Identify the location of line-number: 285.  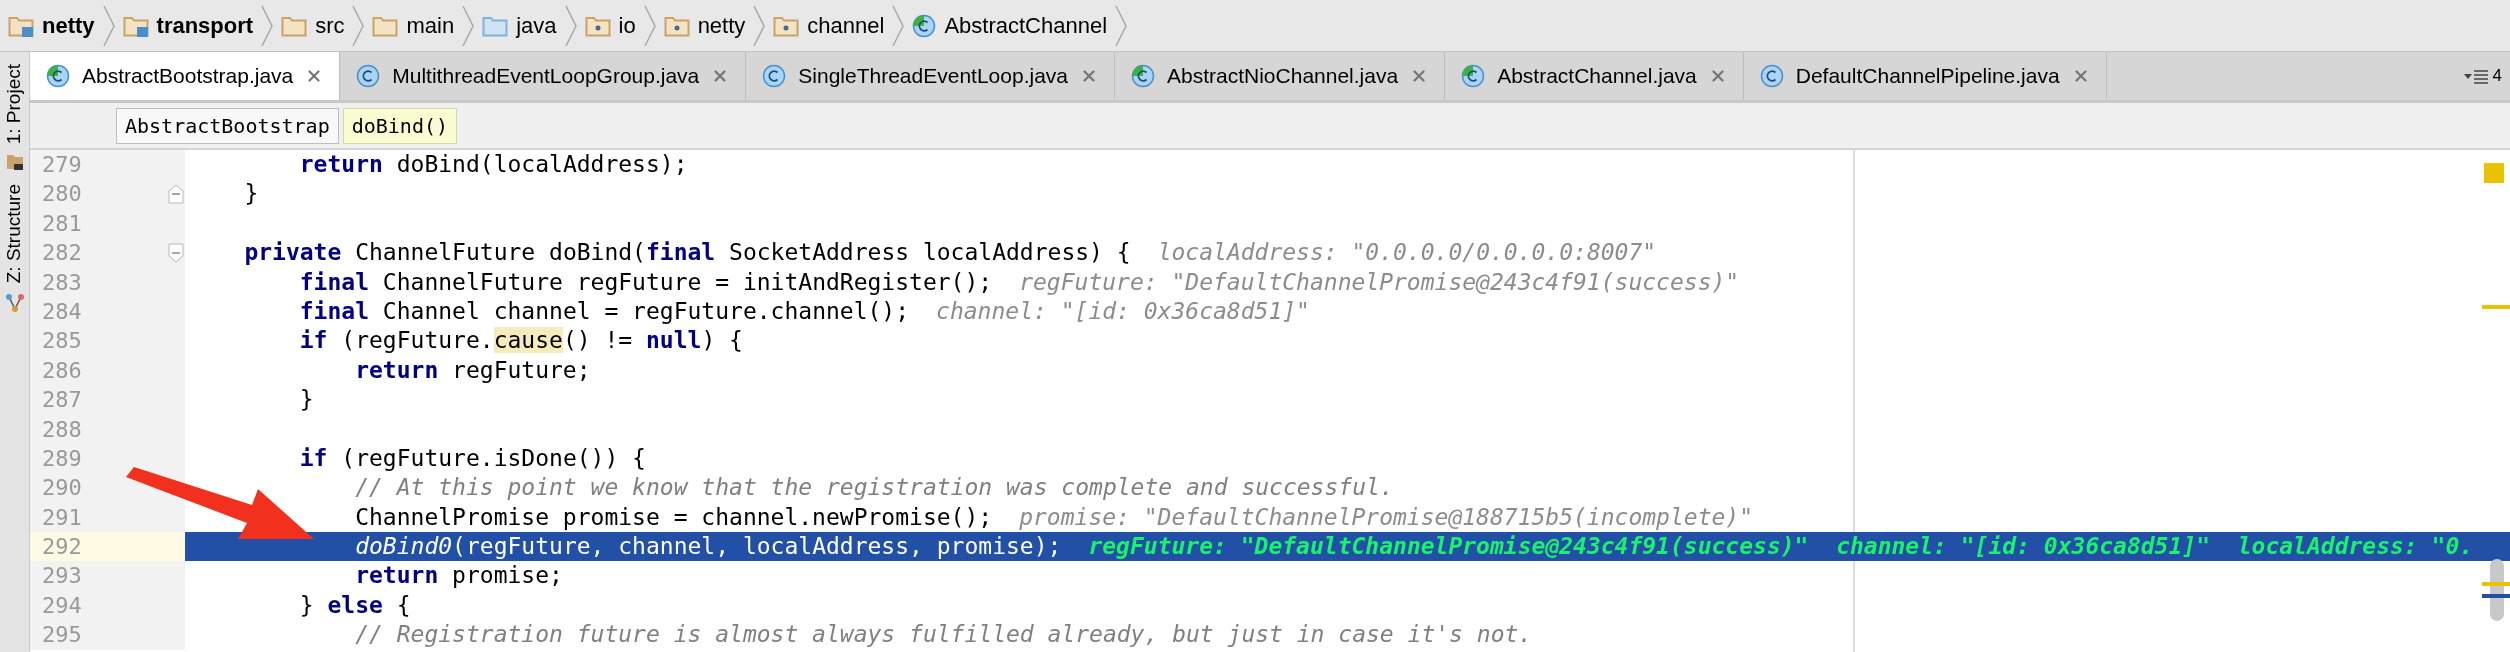
(61, 341).